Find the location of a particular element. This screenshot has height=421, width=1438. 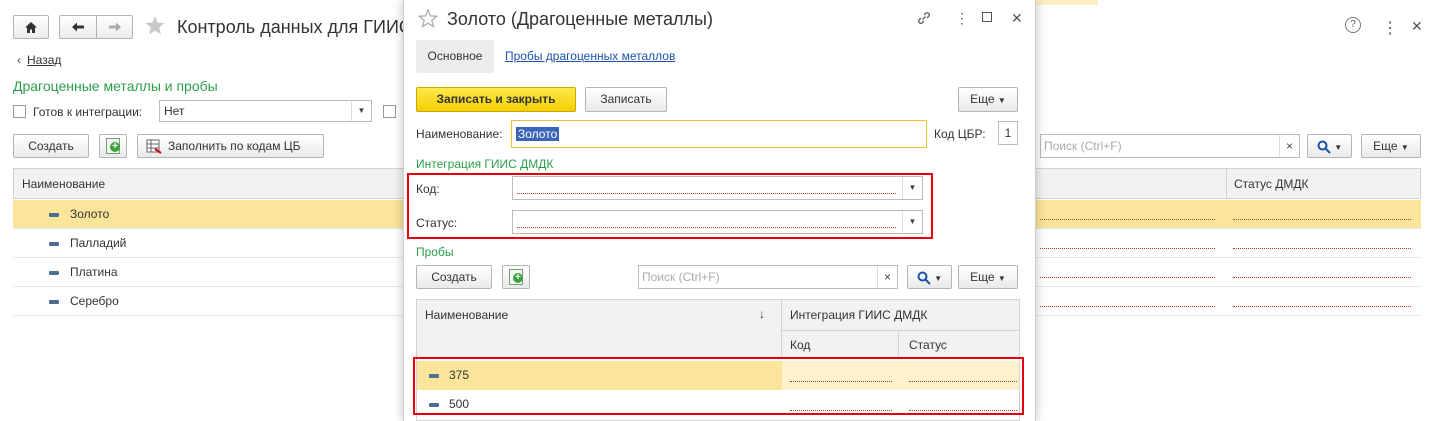

status-label: Статус: is located at coordinates (437, 223).